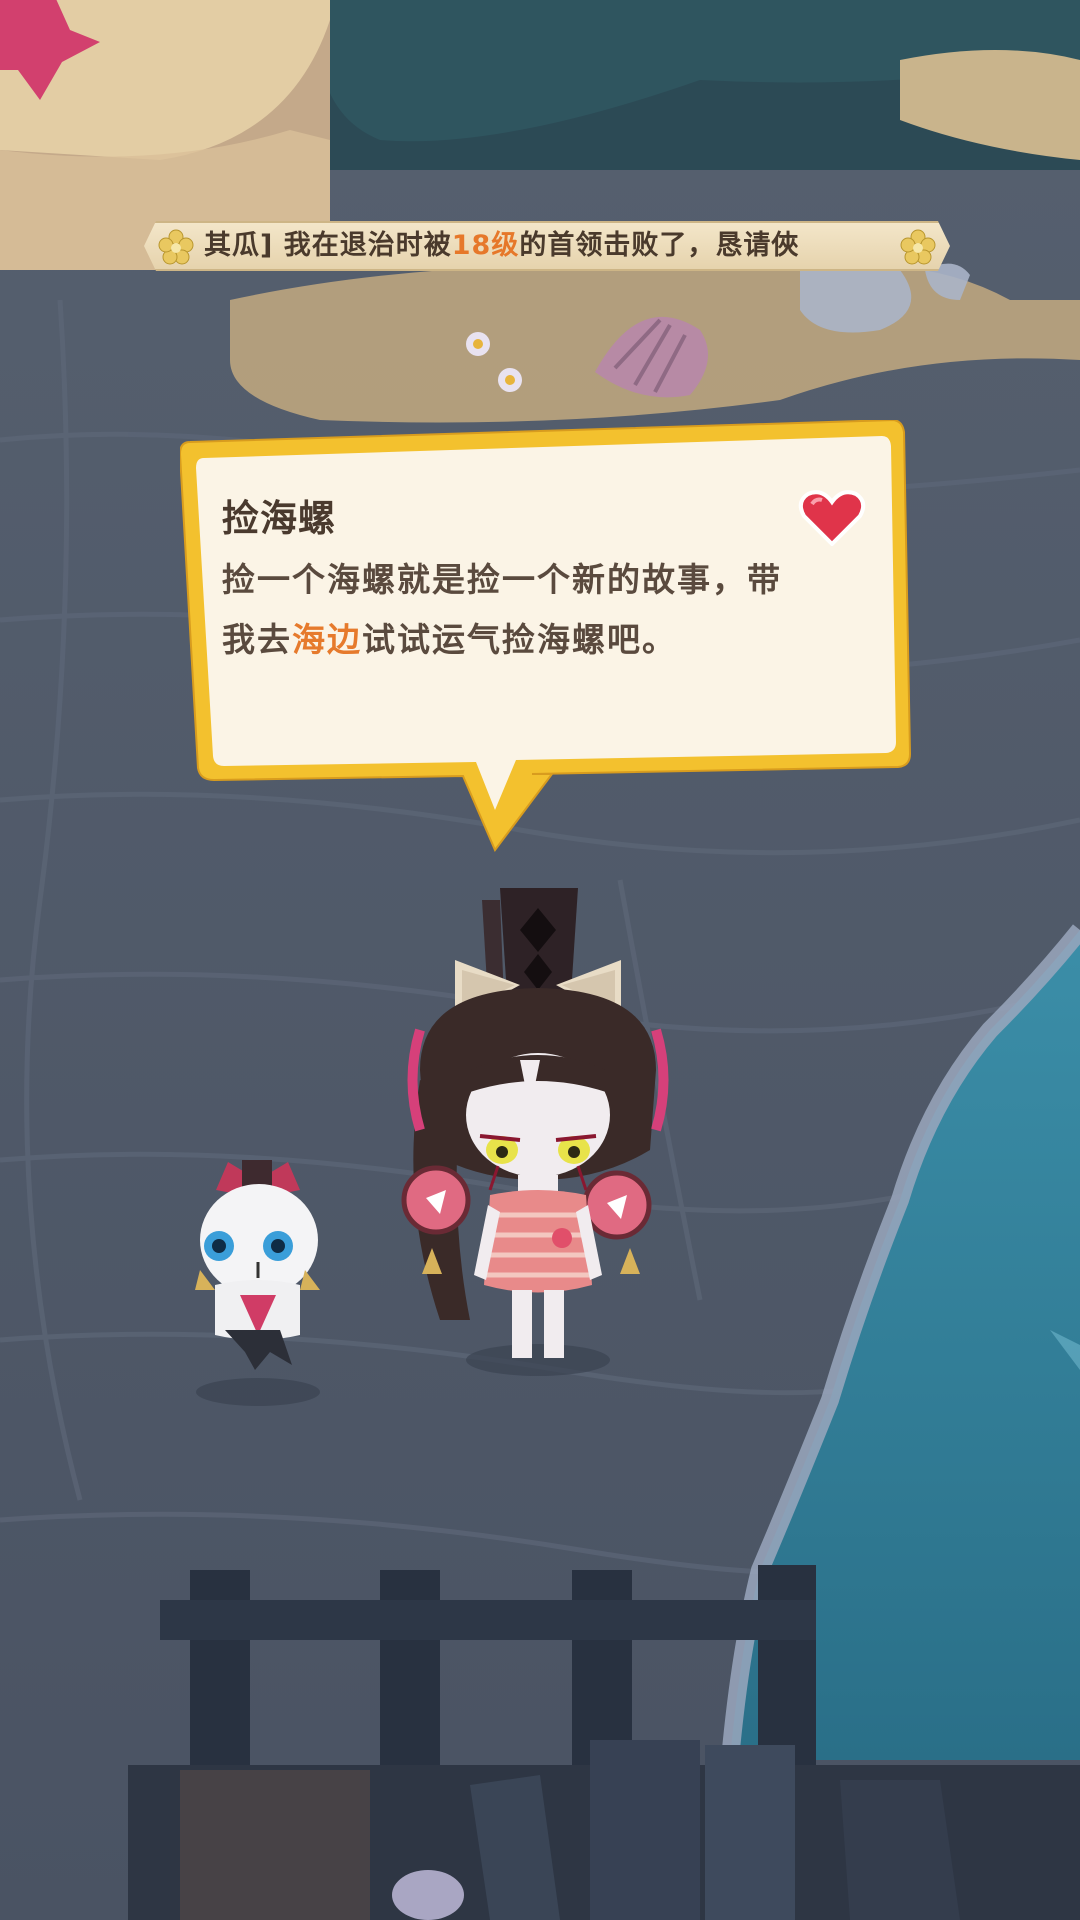 Image resolution: width=1080 pixels, height=1920 pixels. What do you see at coordinates (257, 639) in the screenshot?
I see `quest-description-prefix: 我去` at bounding box center [257, 639].